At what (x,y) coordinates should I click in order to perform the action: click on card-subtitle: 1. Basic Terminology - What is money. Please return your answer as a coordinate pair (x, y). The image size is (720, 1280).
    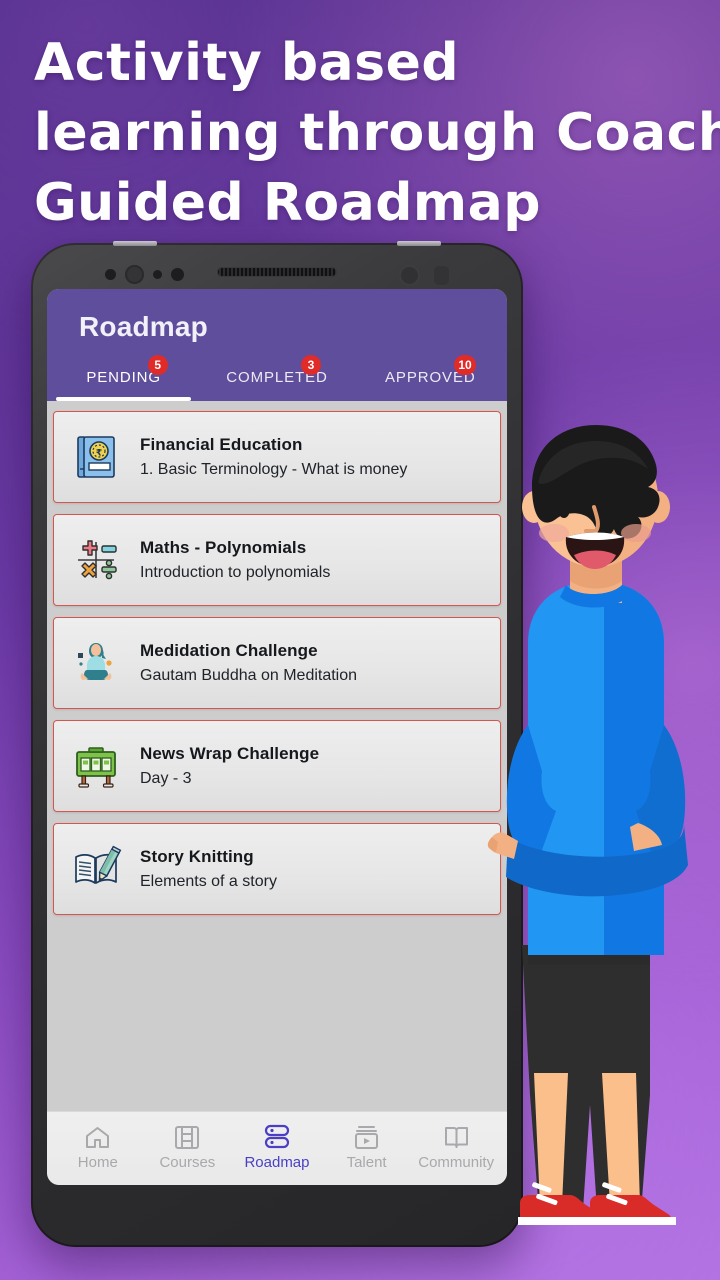
    Looking at the image, I should click on (274, 469).